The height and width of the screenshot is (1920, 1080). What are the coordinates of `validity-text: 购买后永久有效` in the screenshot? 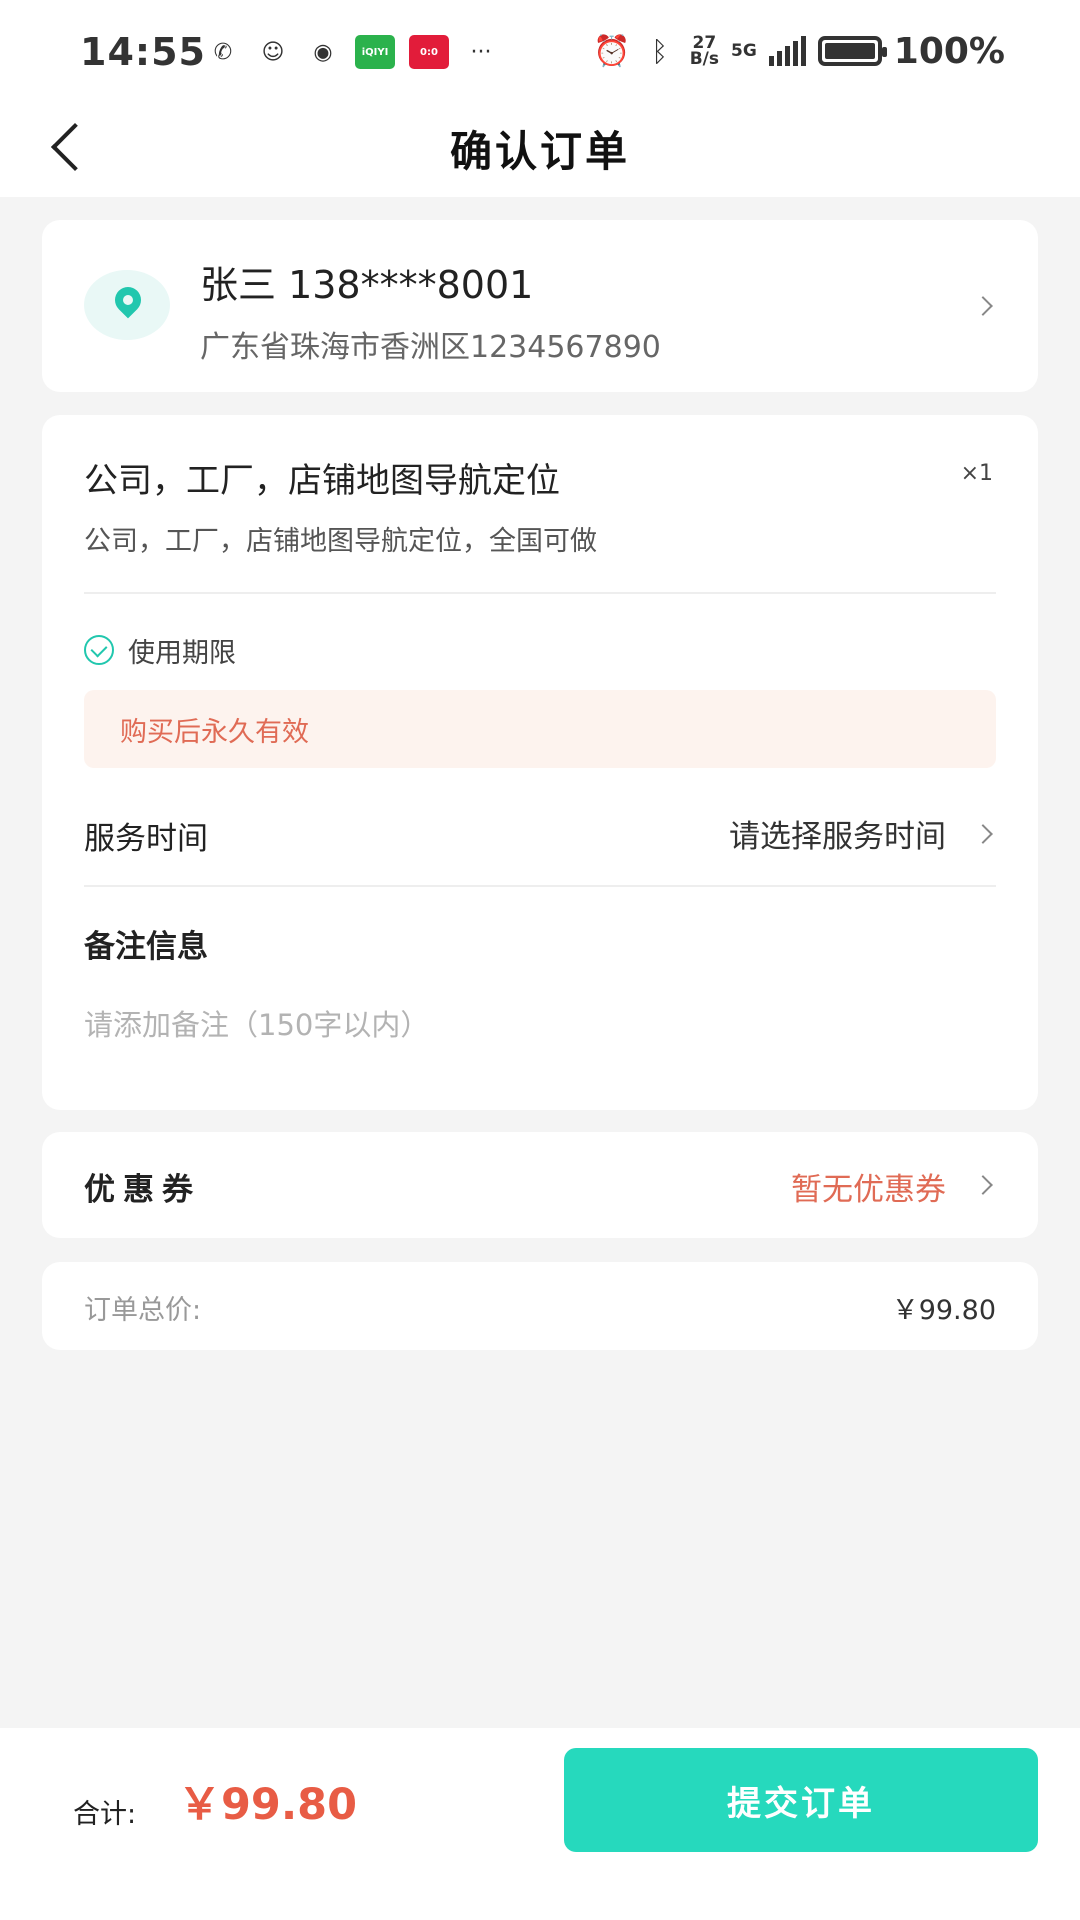 It's located at (214, 732).